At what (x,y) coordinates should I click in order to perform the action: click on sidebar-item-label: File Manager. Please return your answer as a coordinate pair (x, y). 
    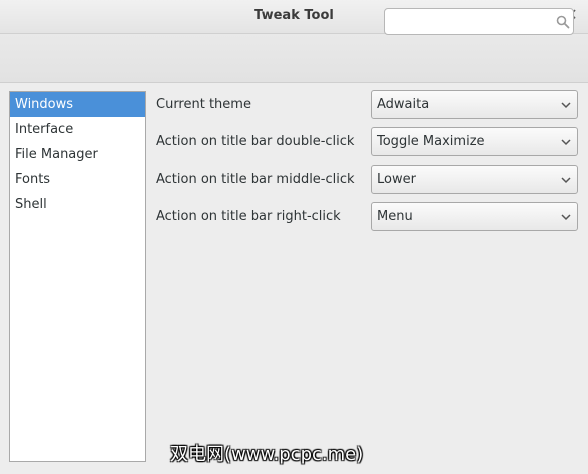
    Looking at the image, I should click on (56, 154).